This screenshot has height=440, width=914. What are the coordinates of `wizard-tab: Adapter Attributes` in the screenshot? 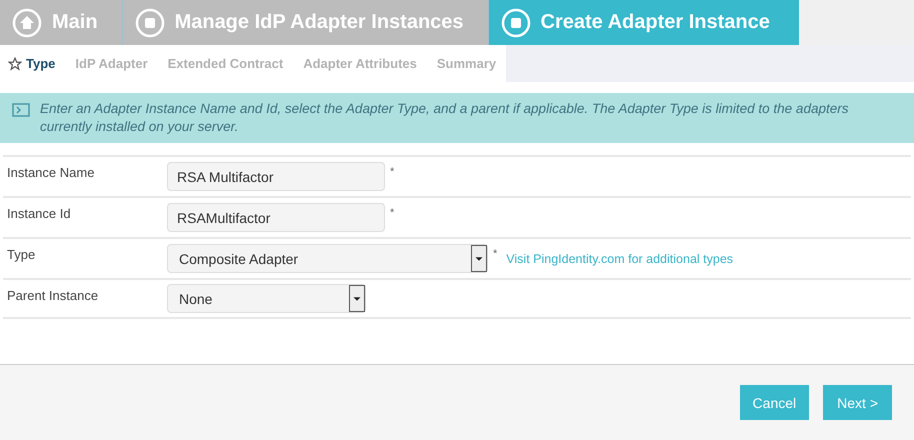 It's located at (360, 63).